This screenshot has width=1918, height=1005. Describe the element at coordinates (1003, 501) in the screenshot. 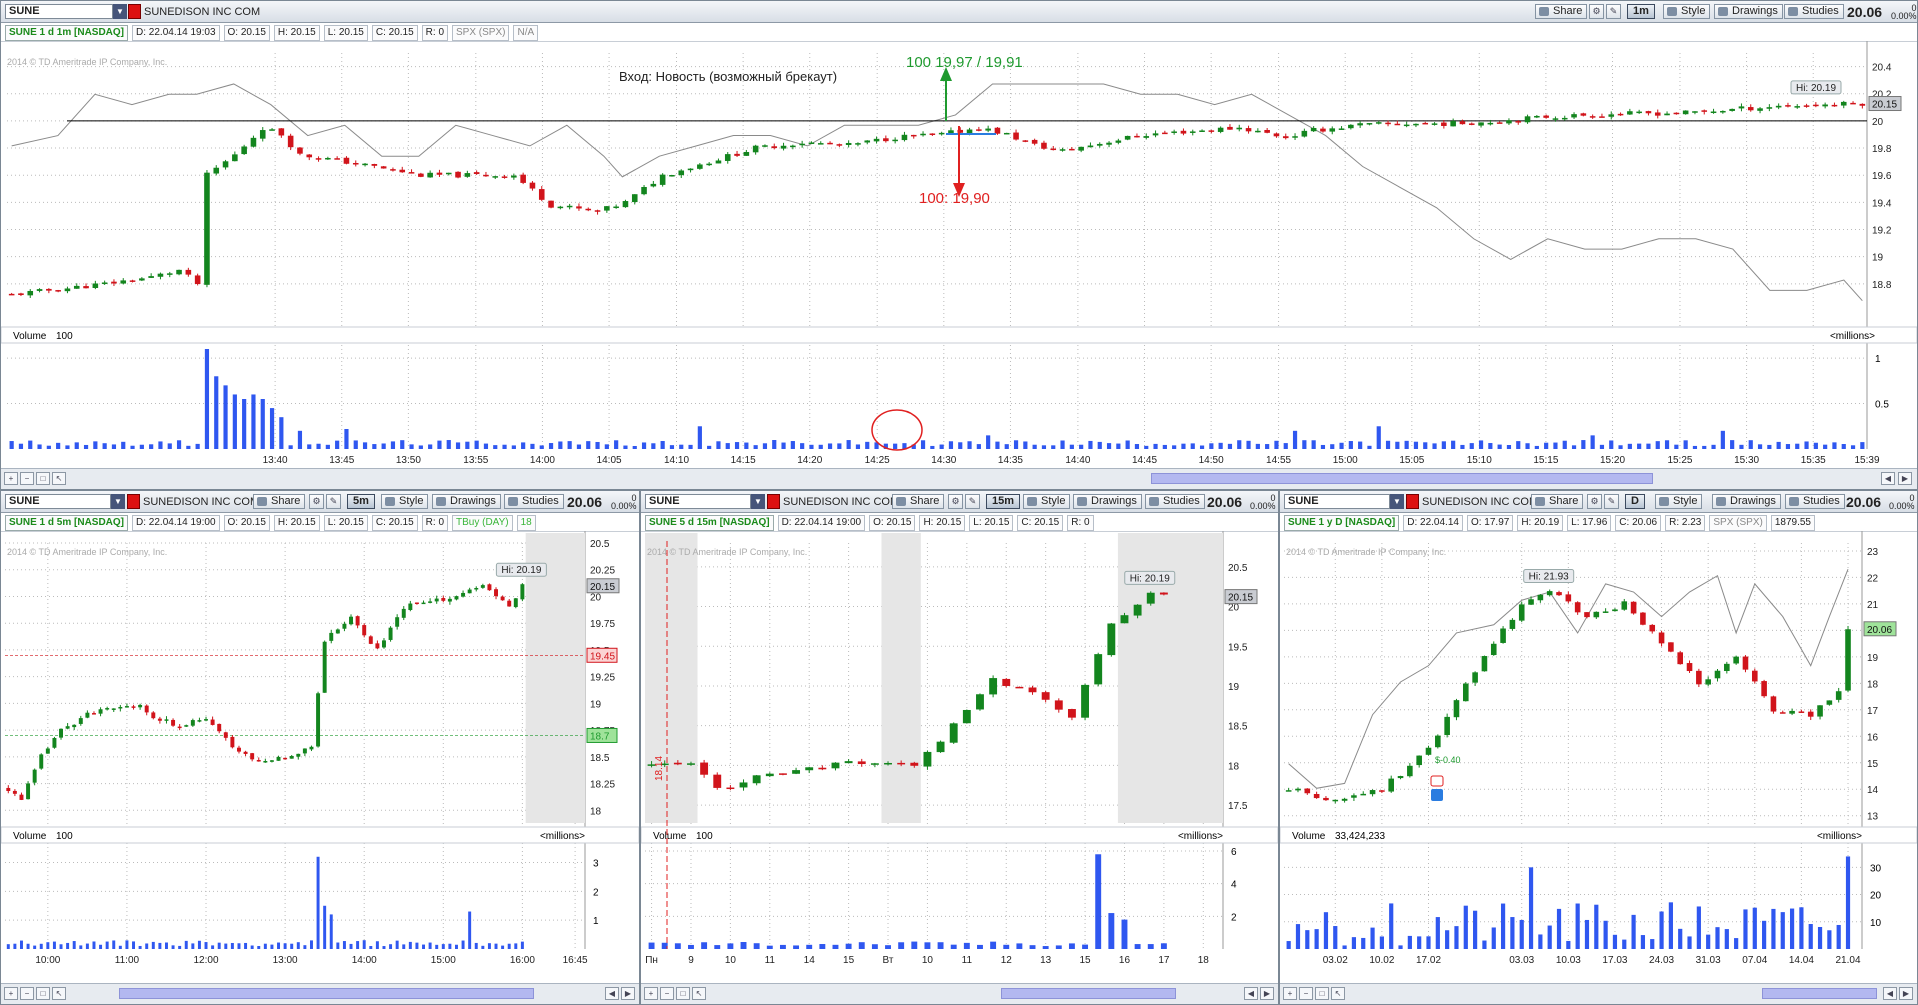

I see `timeframe-button: 15m` at that location.